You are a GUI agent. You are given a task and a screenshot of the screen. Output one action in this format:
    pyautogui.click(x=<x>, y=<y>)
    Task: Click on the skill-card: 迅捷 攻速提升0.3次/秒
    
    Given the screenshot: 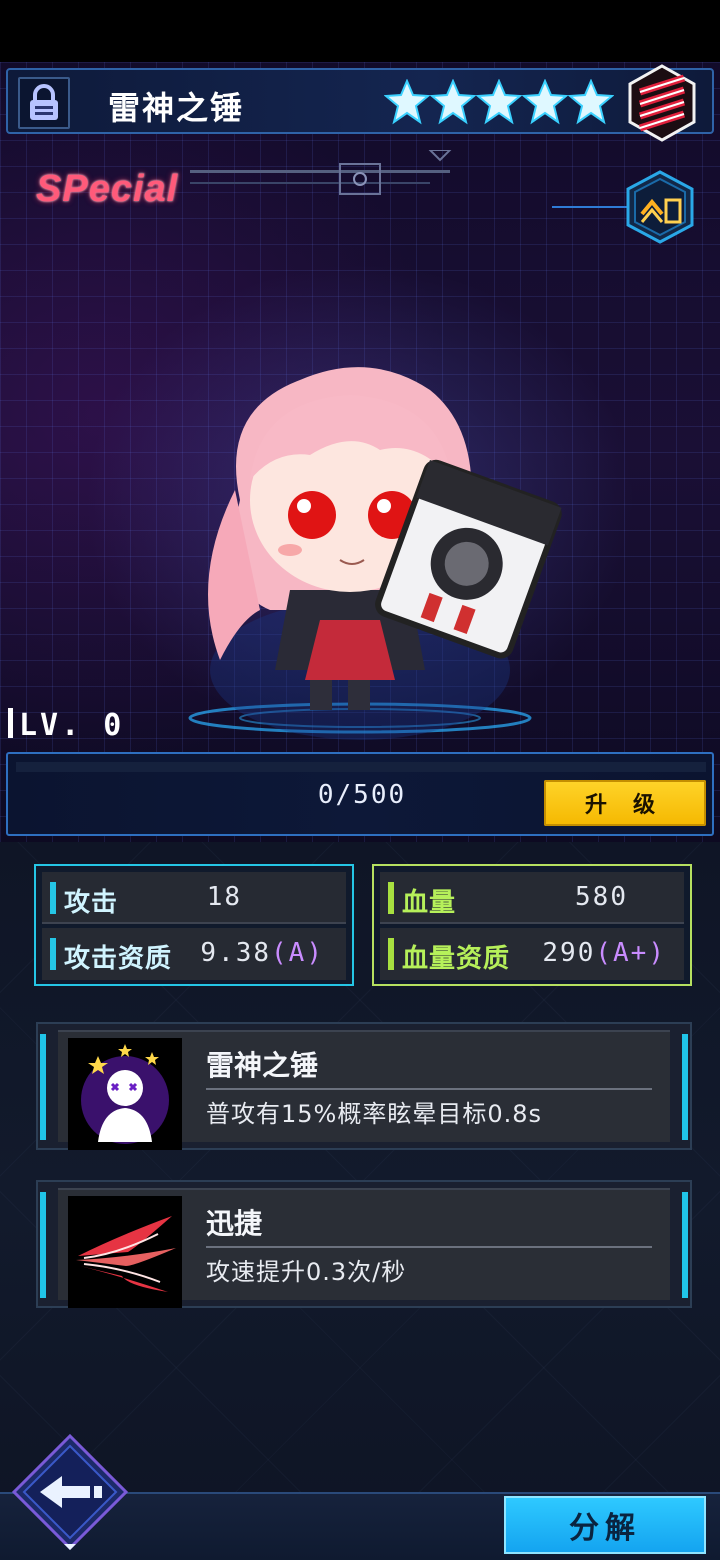 What is the action you would take?
    pyautogui.click(x=364, y=1244)
    